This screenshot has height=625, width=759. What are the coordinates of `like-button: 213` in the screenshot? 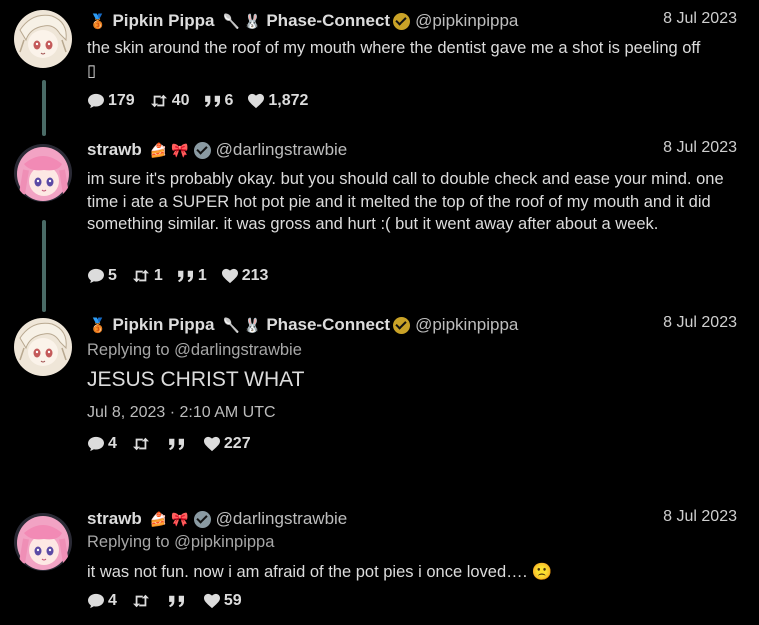 It's located at (245, 276).